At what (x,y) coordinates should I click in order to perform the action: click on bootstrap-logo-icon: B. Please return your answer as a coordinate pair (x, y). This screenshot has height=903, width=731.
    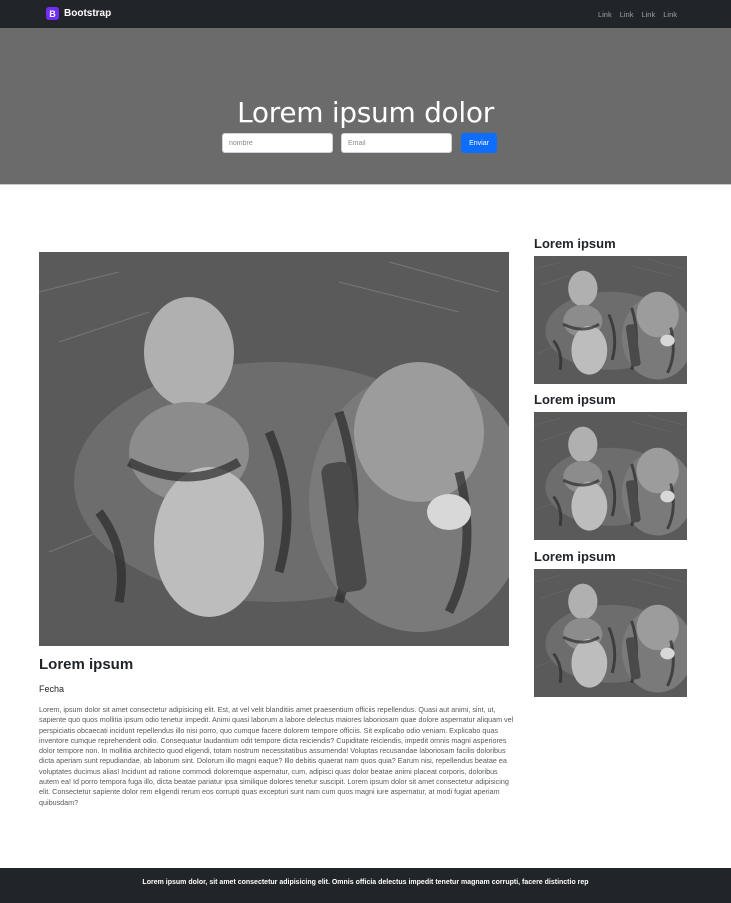
    Looking at the image, I should click on (52, 13).